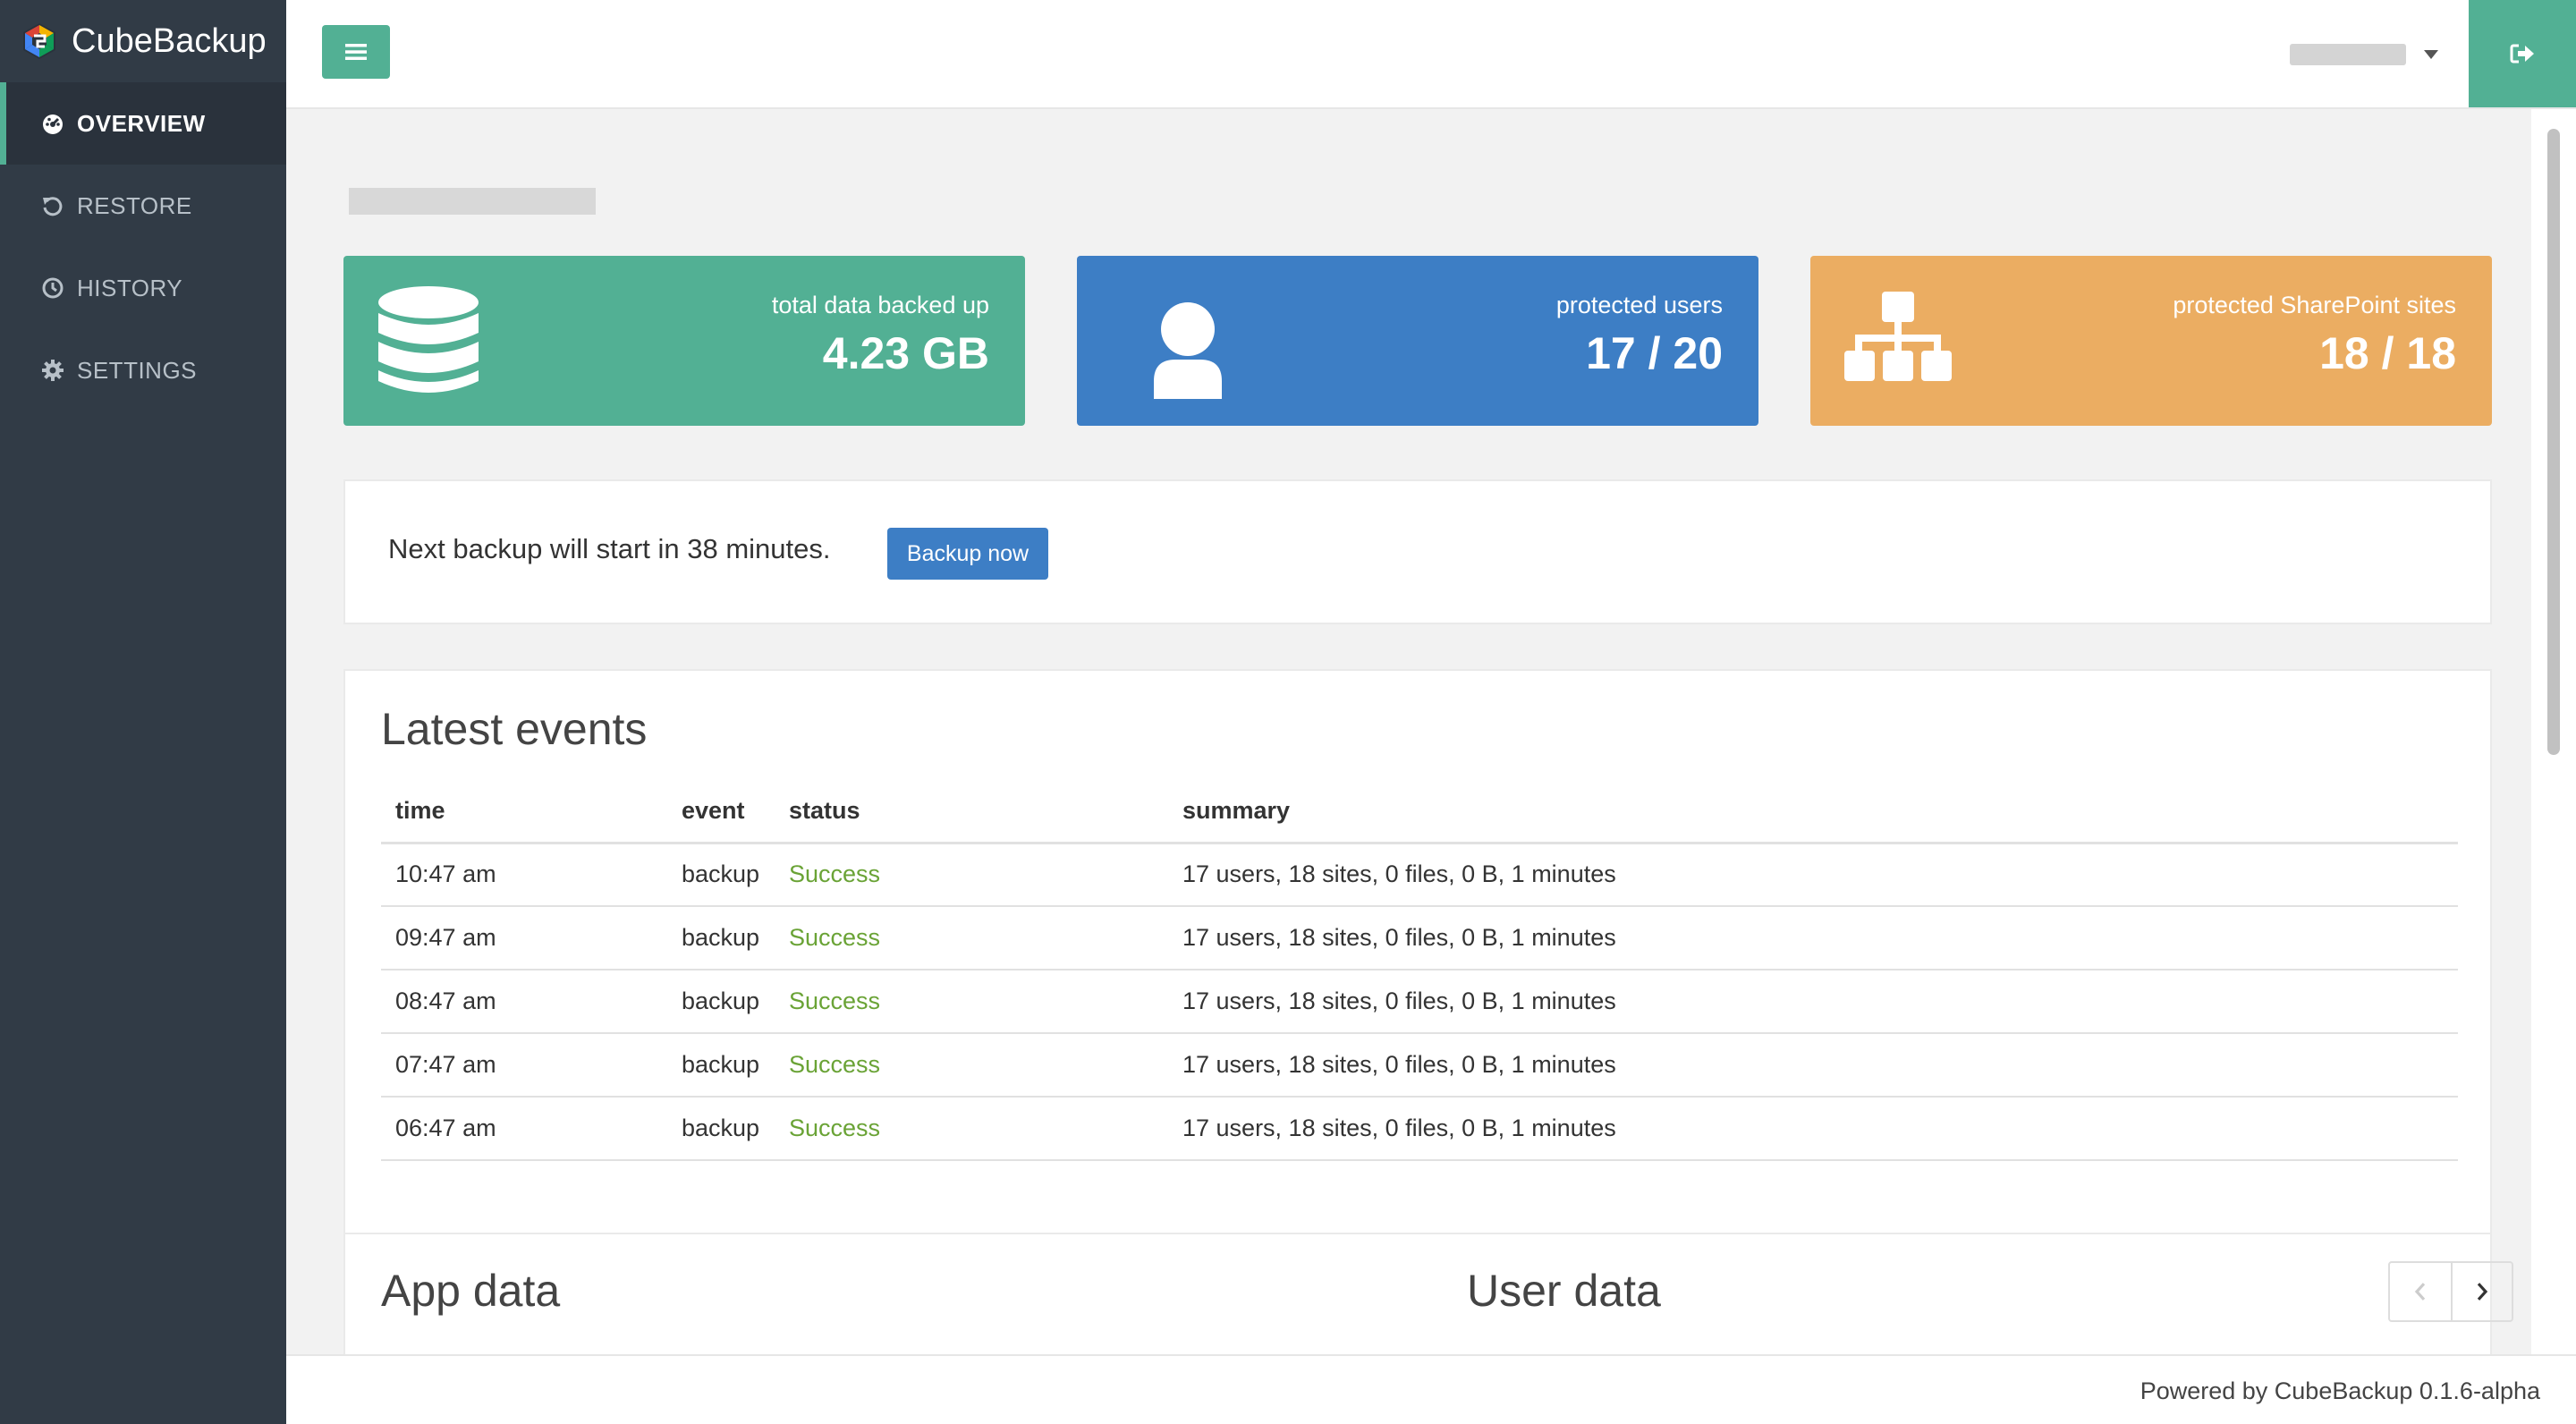 The width and height of the screenshot is (2576, 1424). What do you see at coordinates (524, 1065) in the screenshot?
I see `event-time: 07:47 am` at bounding box center [524, 1065].